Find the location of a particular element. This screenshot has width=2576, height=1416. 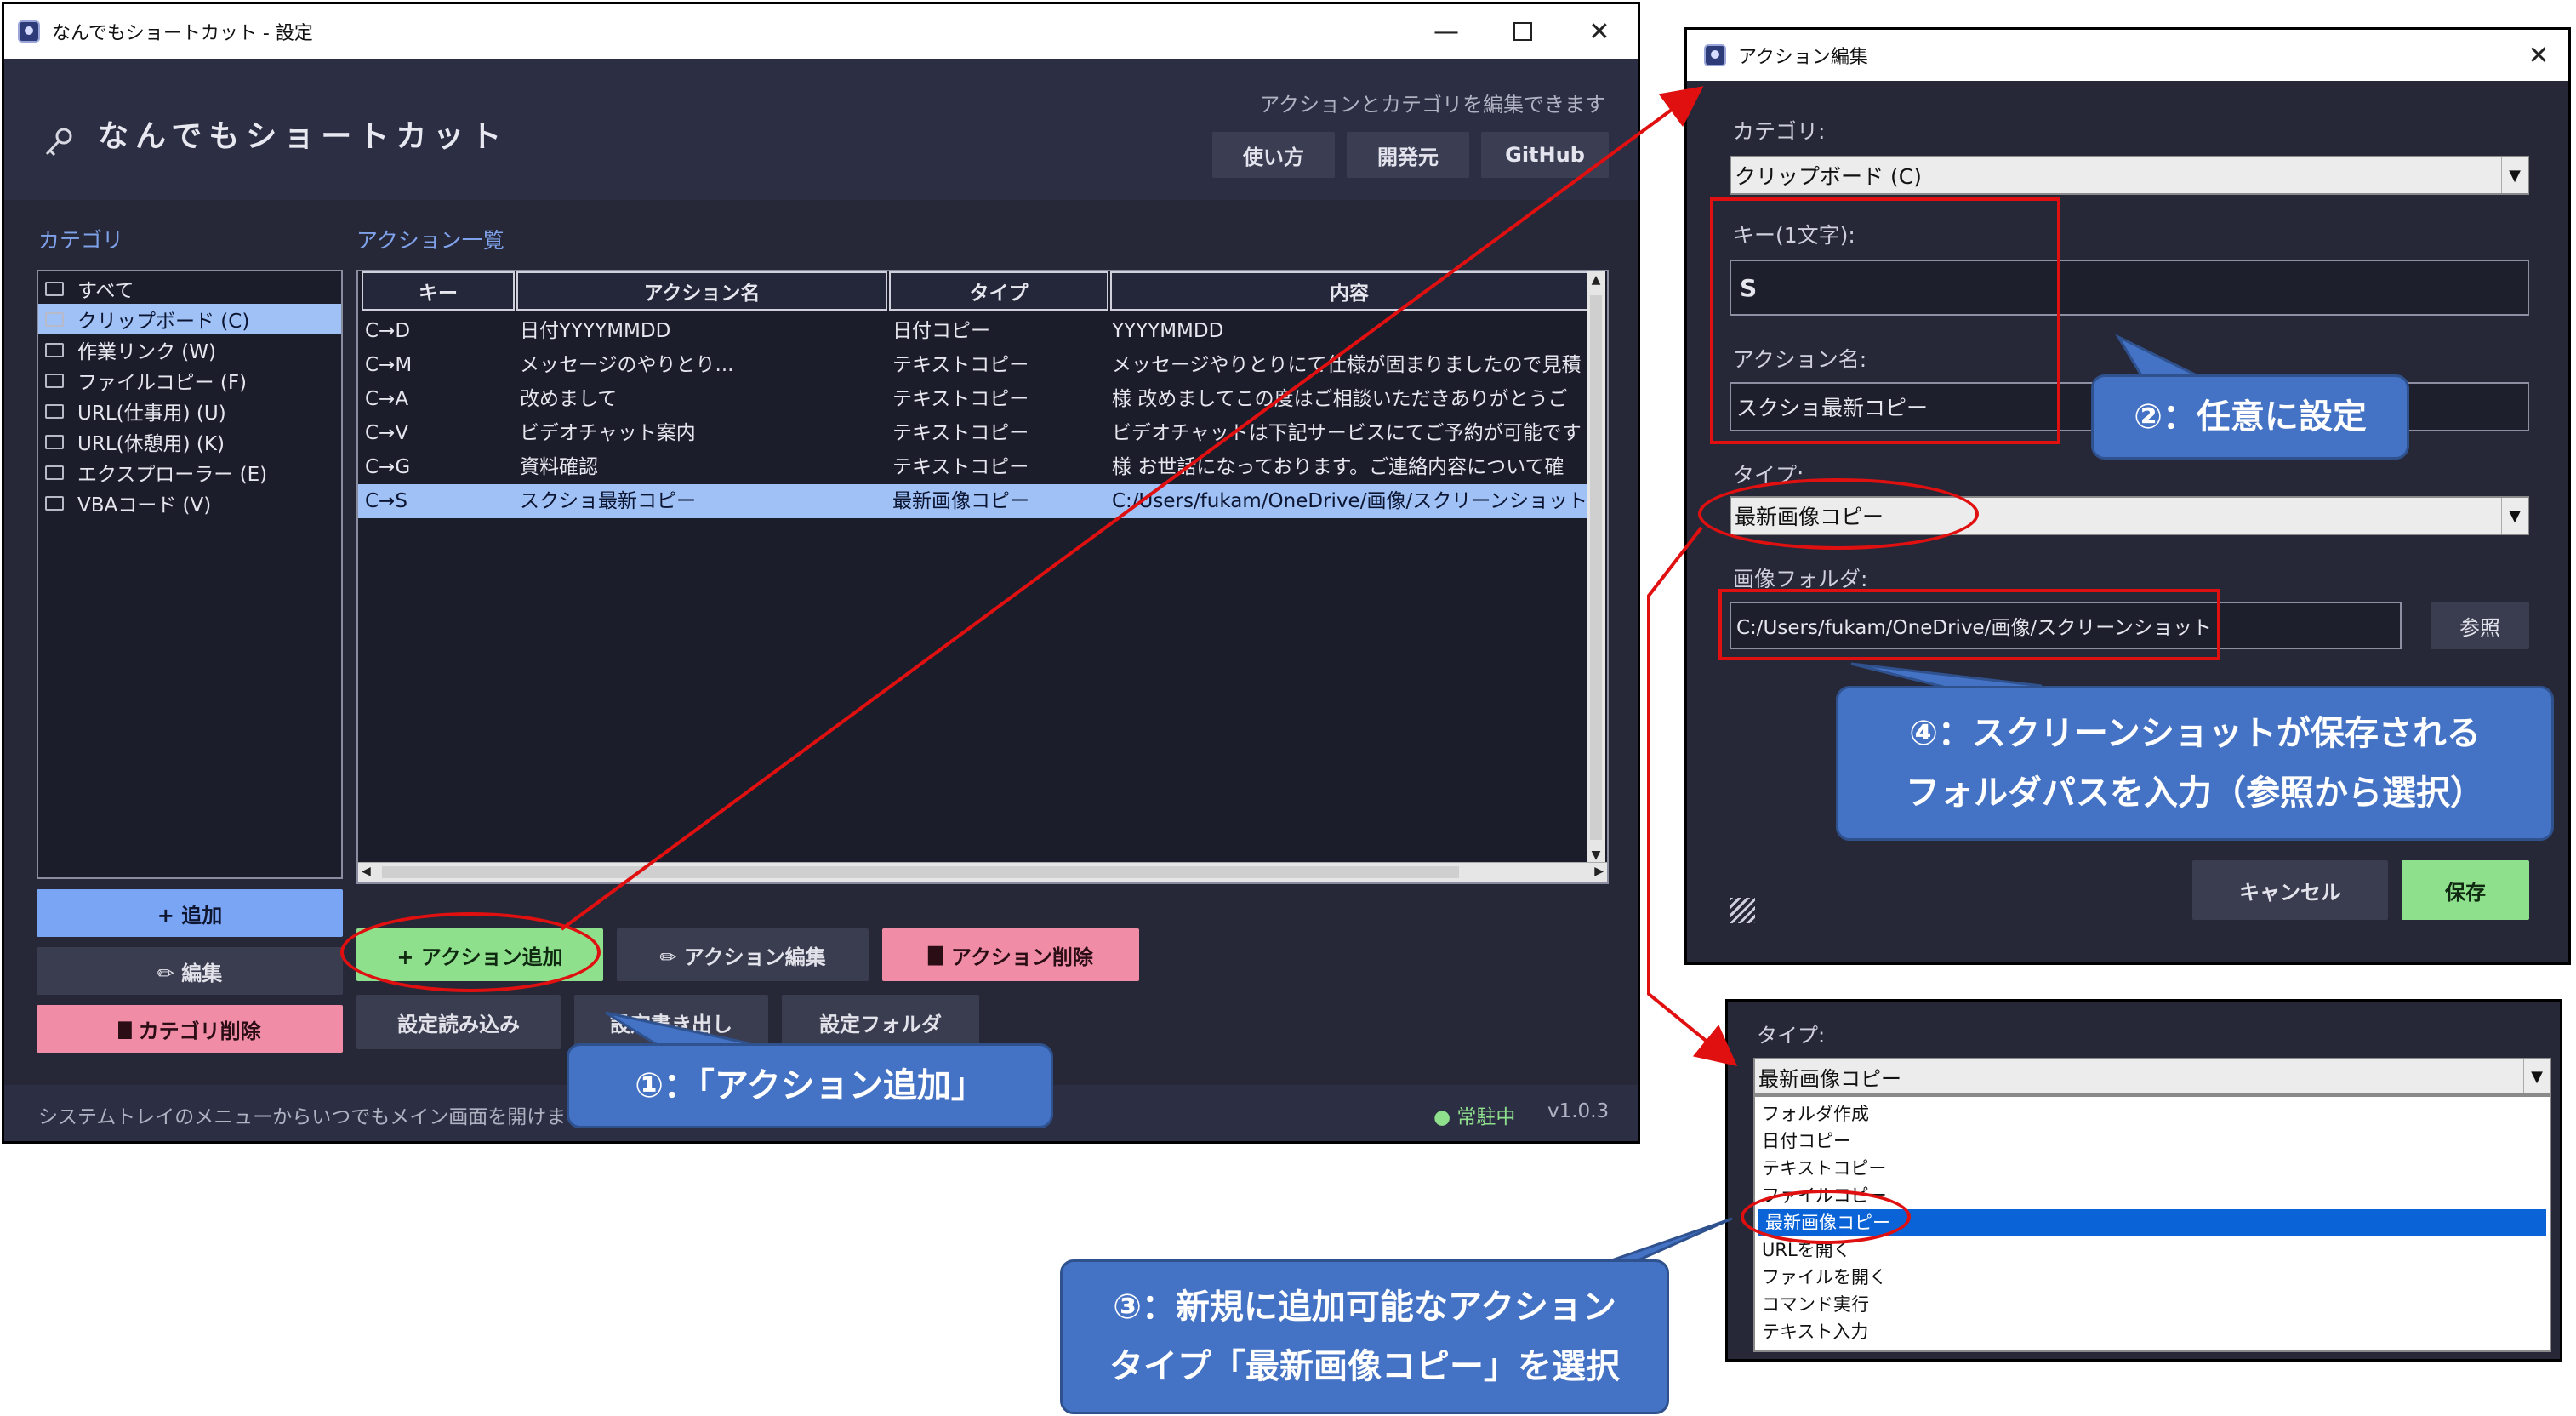

highlight-key-and-name is located at coordinates (1885, 320).